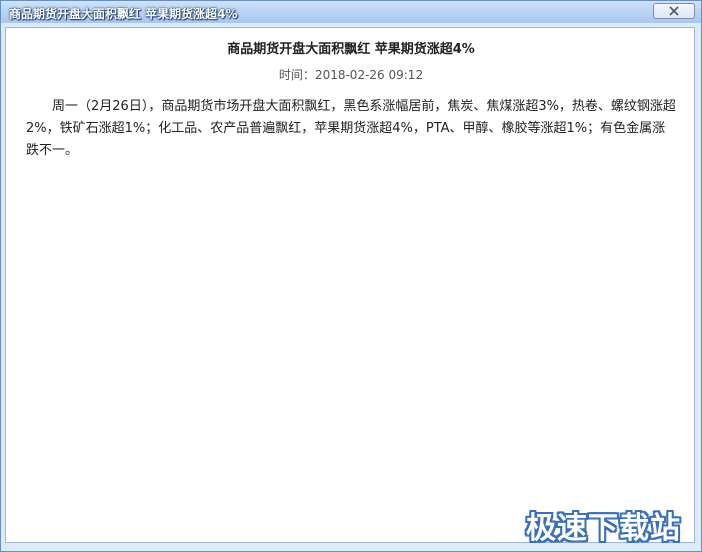 This screenshot has height=552, width=702. I want to click on close-icon, so click(674, 11).